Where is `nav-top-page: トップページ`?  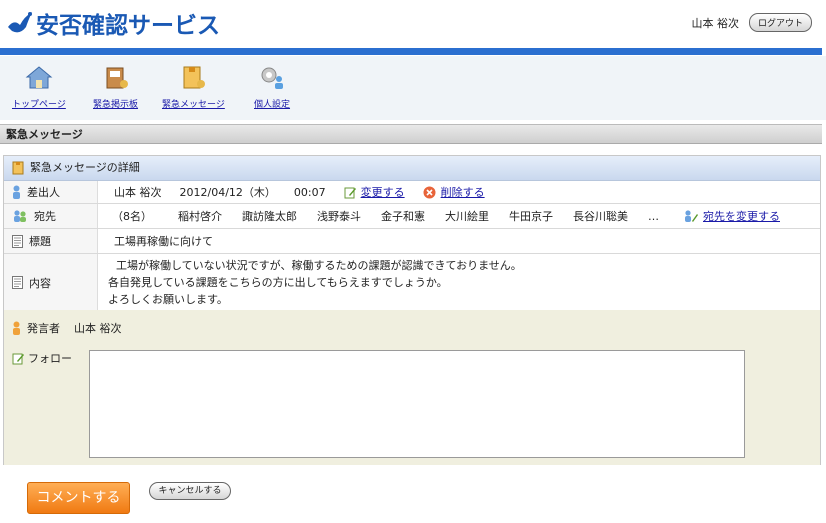
nav-top-page: トップページ is located at coordinates (39, 87).